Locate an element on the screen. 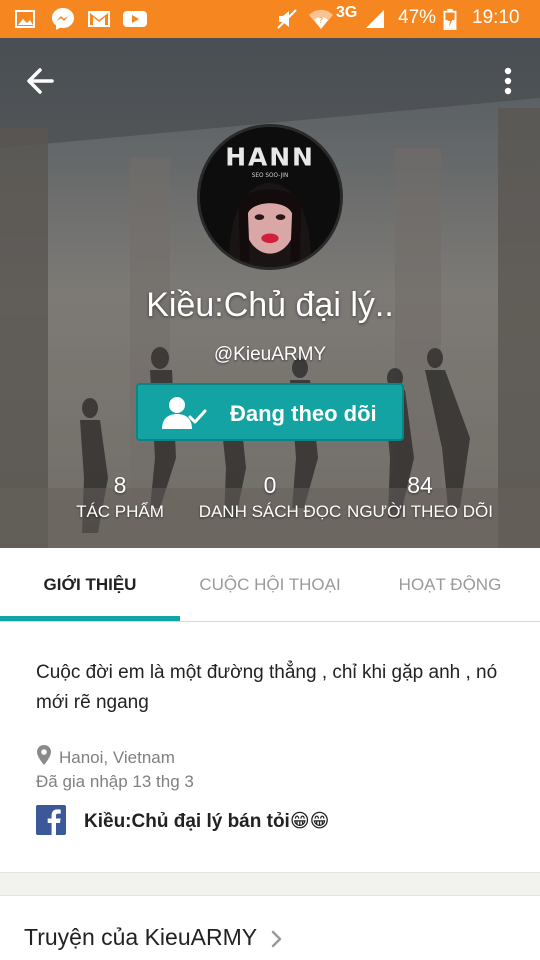 The height and width of the screenshot is (960, 540). avatar-text: HANN is located at coordinates (270, 156).